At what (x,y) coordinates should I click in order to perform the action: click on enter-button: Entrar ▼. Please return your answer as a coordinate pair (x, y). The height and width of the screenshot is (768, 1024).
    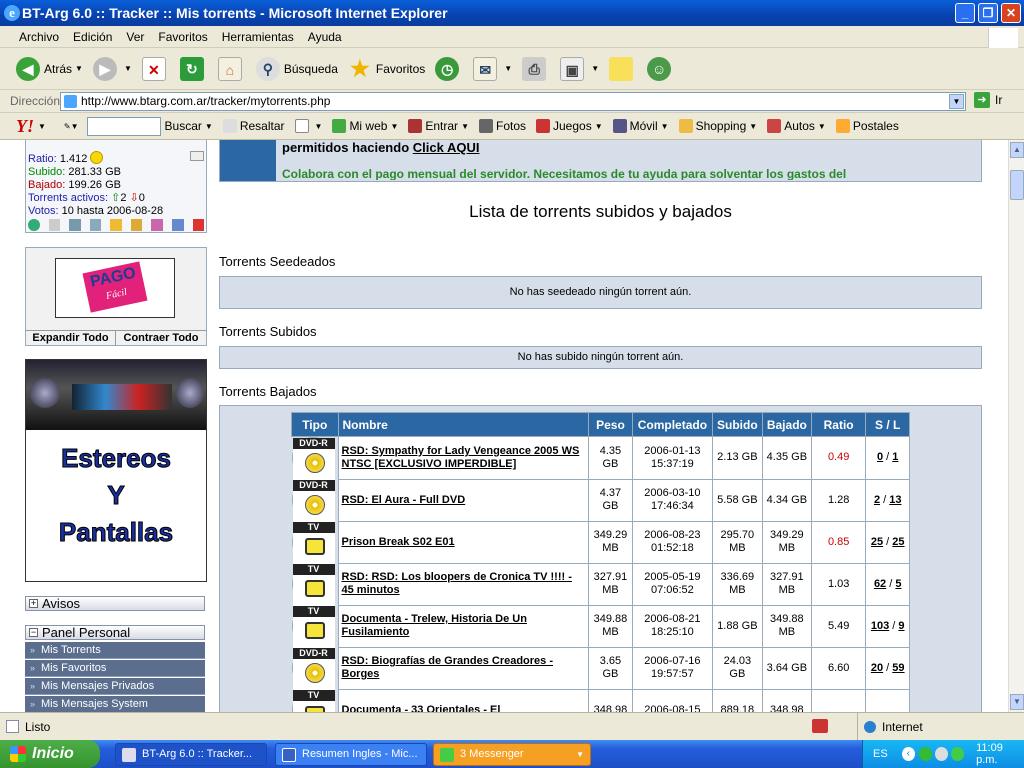
    Looking at the image, I should click on (438, 126).